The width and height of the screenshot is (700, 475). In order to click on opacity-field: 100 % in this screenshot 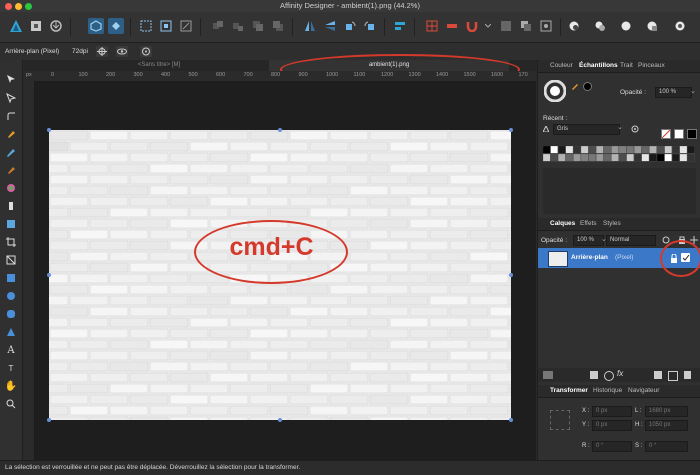, I will do `click(673, 92)`.